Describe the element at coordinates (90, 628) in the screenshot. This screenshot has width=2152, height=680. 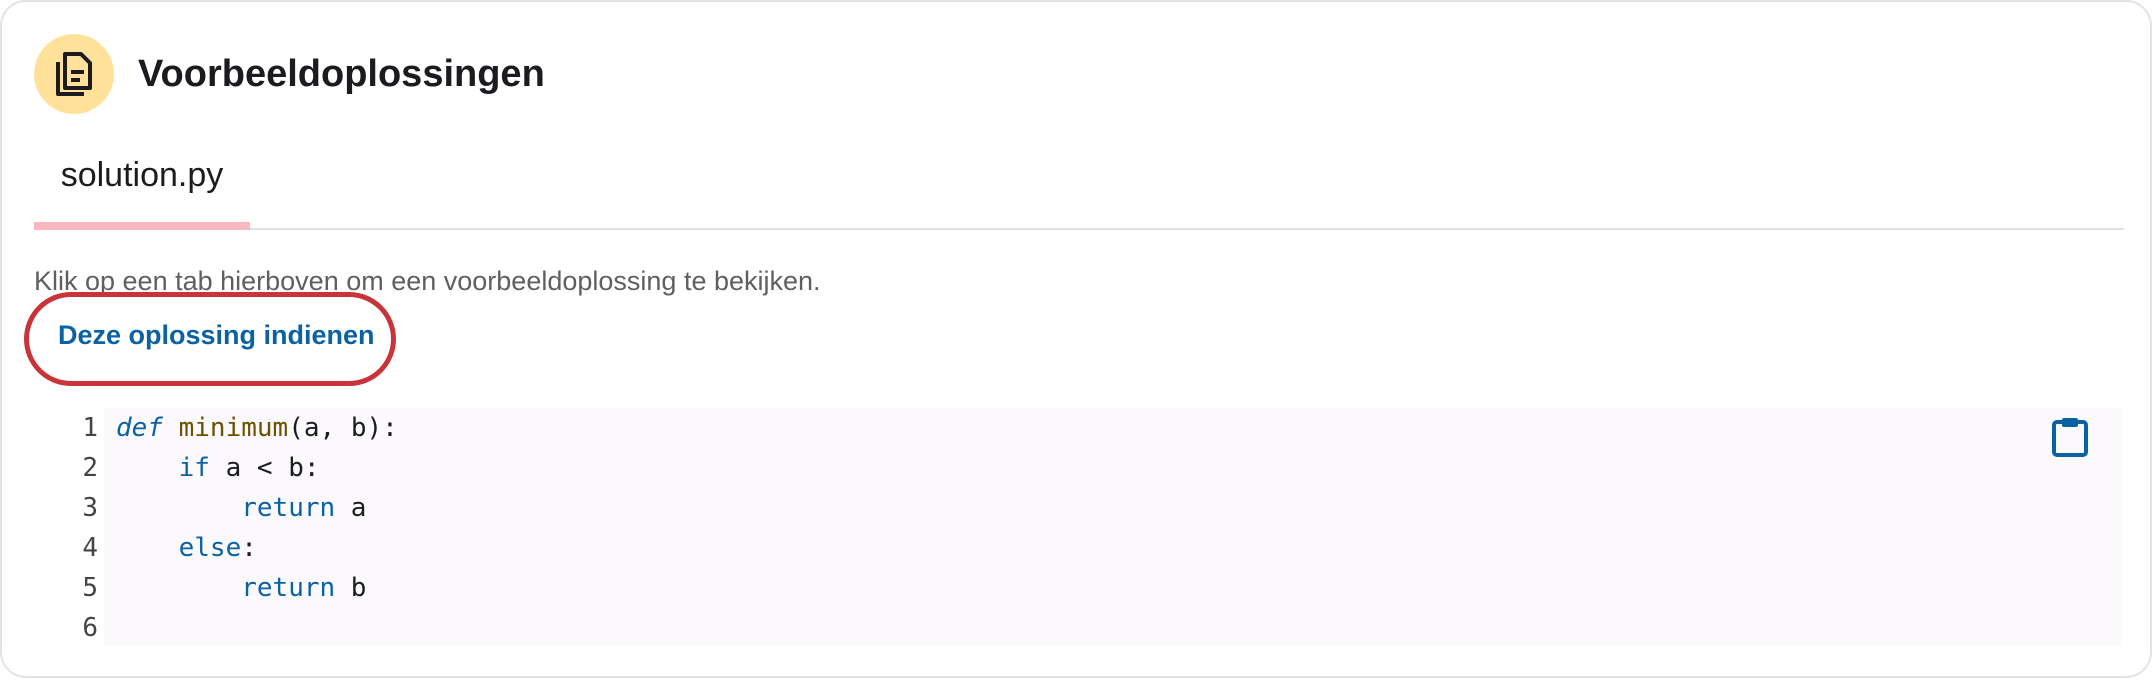
I see `line-number: 6` at that location.